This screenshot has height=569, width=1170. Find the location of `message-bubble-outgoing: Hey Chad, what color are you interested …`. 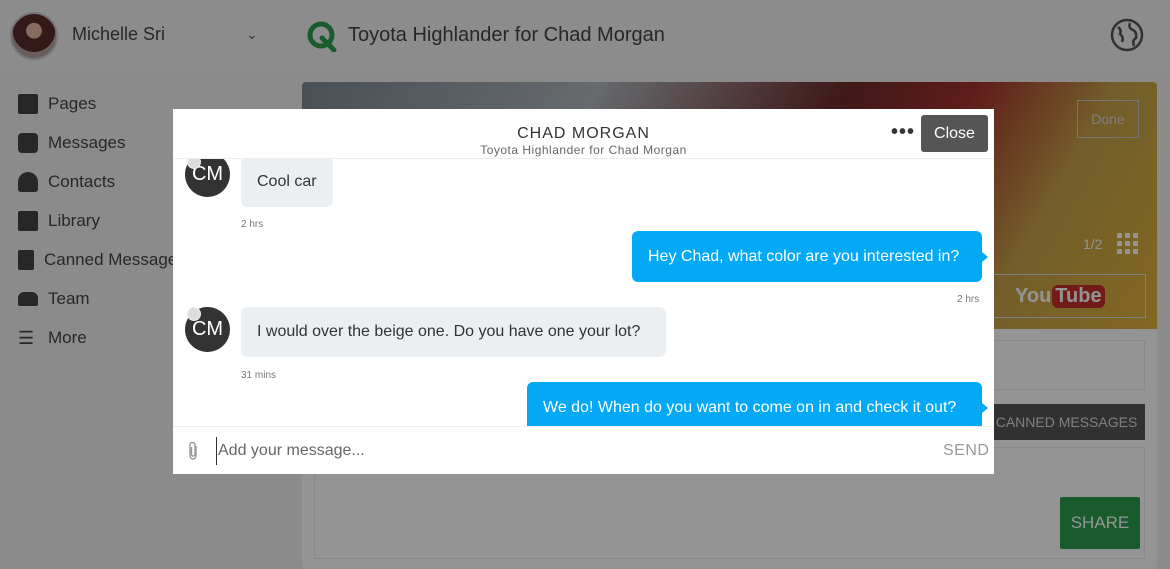

message-bubble-outgoing: Hey Chad, what color are you interested … is located at coordinates (810, 256).